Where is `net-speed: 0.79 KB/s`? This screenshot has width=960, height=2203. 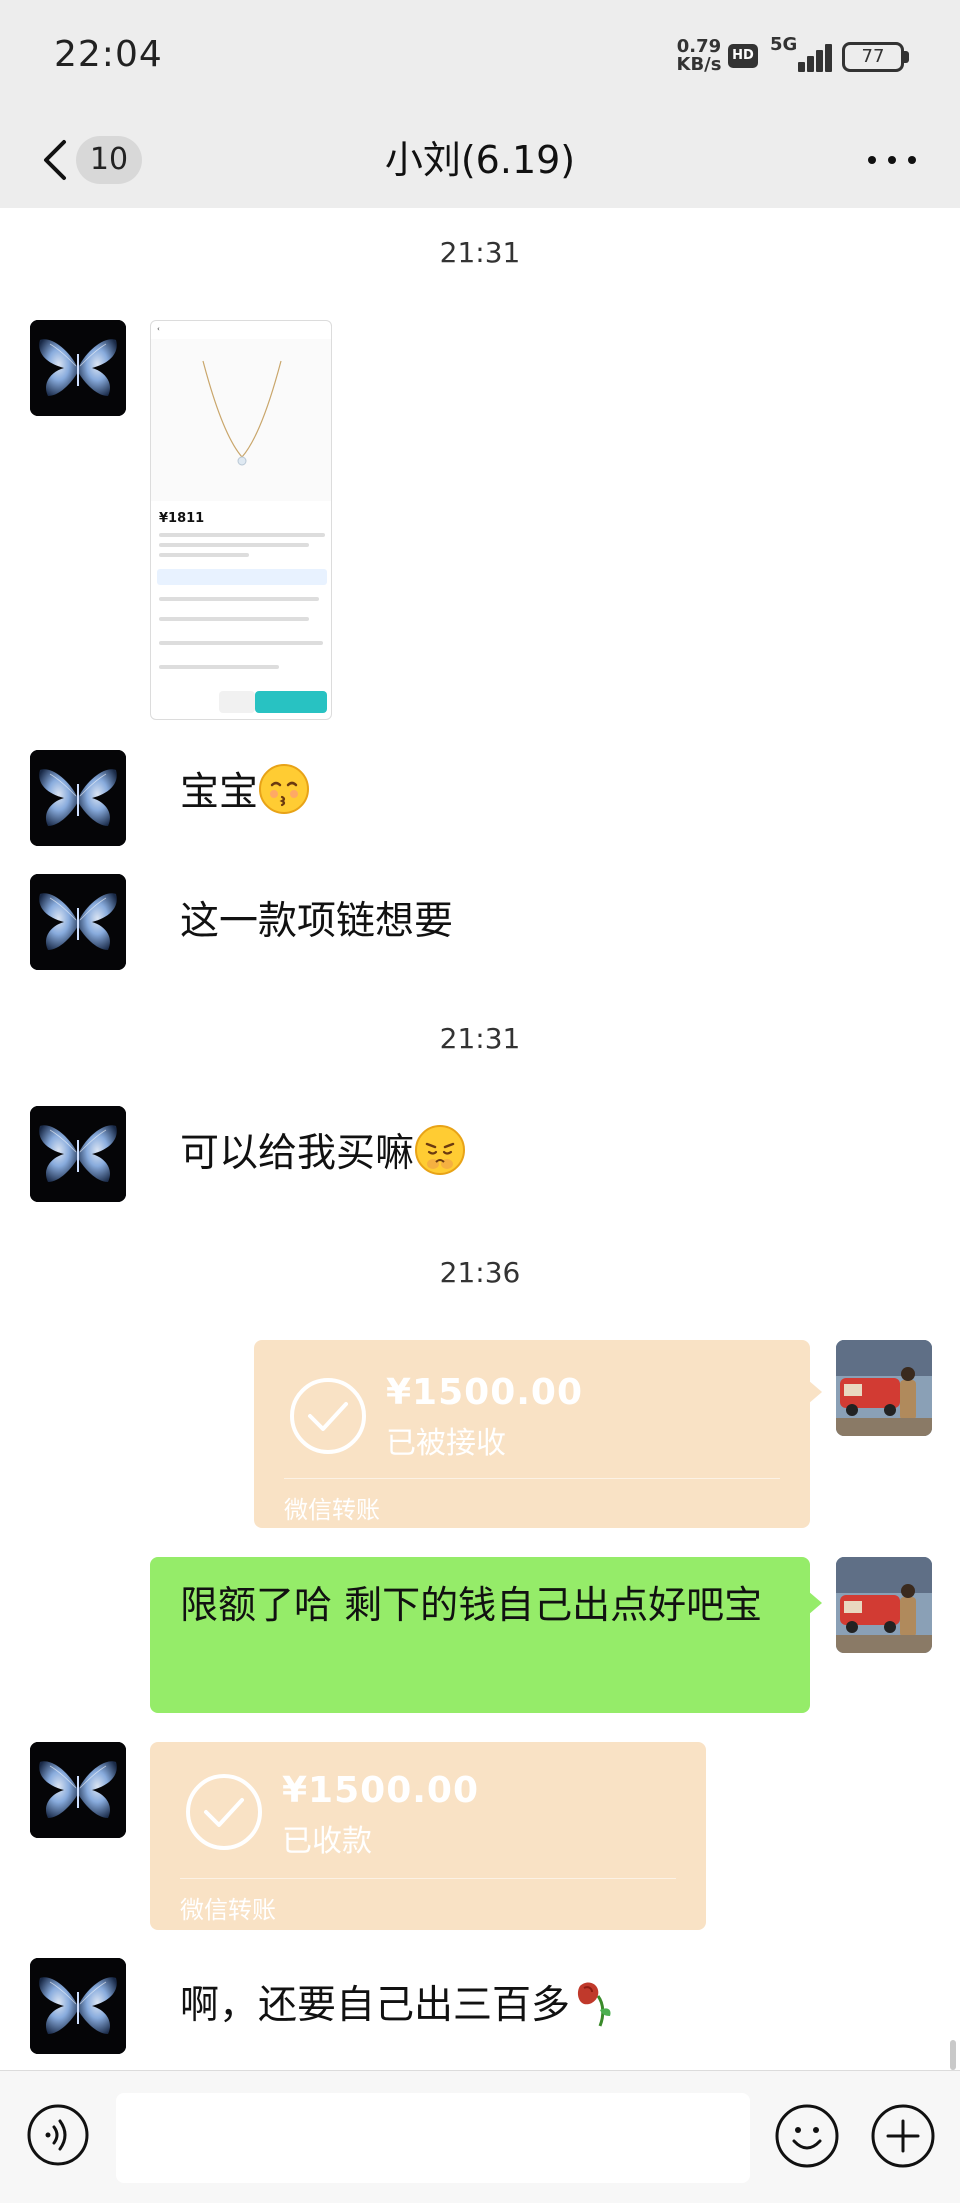
net-speed: 0.79 KB/s is located at coordinates (699, 56).